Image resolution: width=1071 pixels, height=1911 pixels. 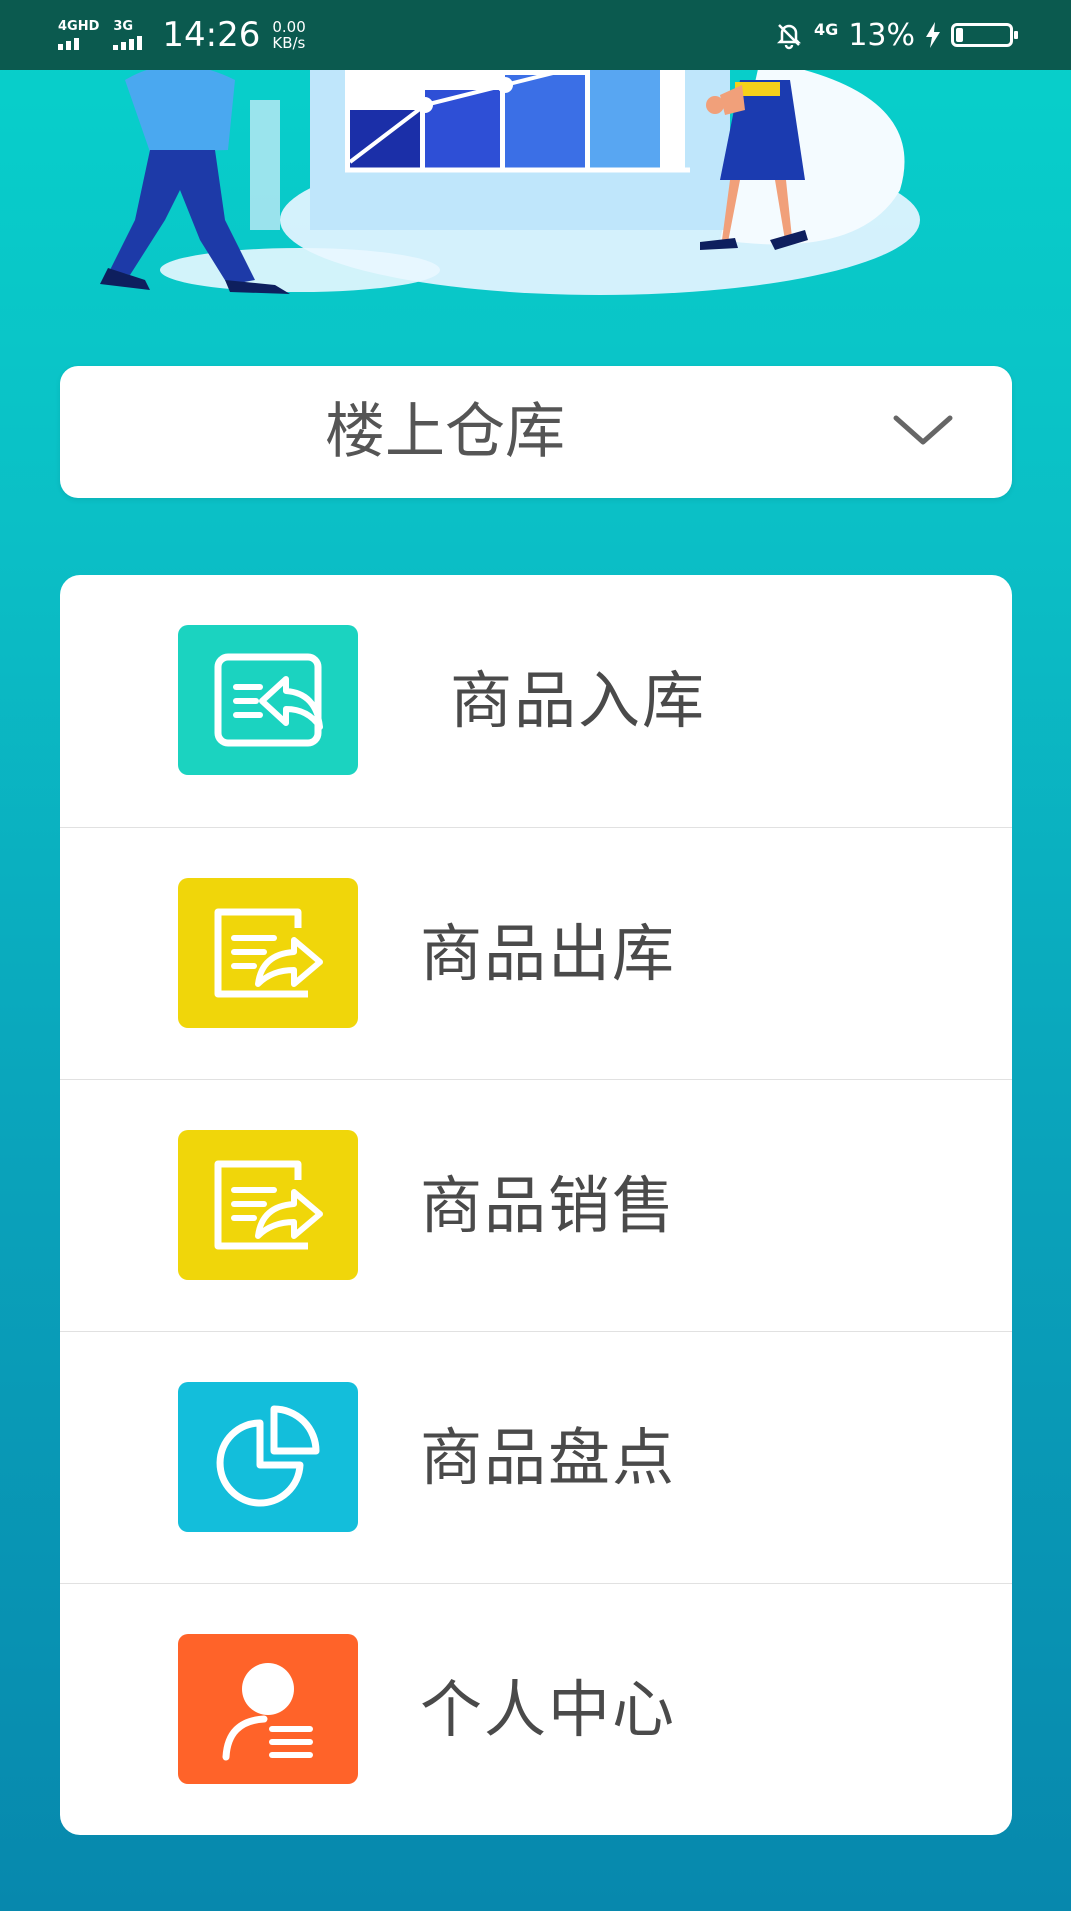 What do you see at coordinates (789, 37) in the screenshot?
I see `mute-notification-icon` at bounding box center [789, 37].